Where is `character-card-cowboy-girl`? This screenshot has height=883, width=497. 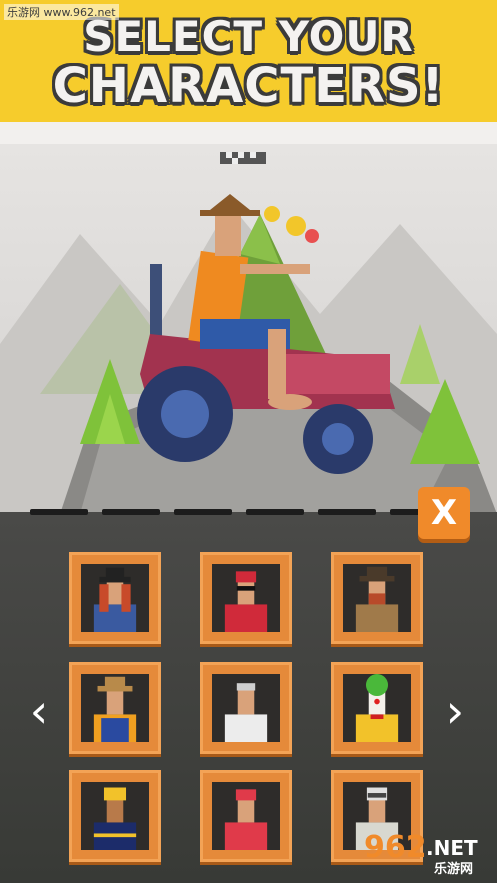 character-card-cowboy-girl is located at coordinates (115, 598).